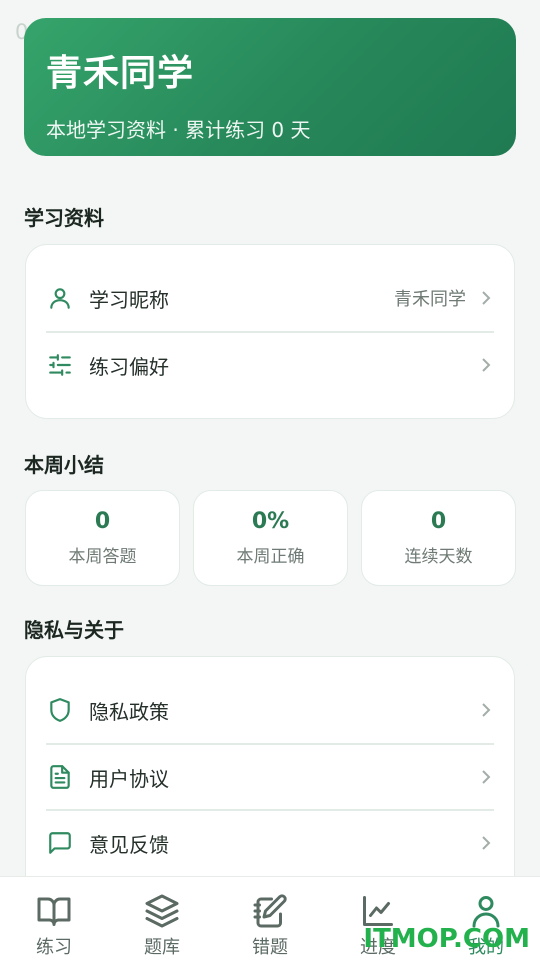  Describe the element at coordinates (64, 218) in the screenshot. I see `section-title-profile: 学习资料` at that location.